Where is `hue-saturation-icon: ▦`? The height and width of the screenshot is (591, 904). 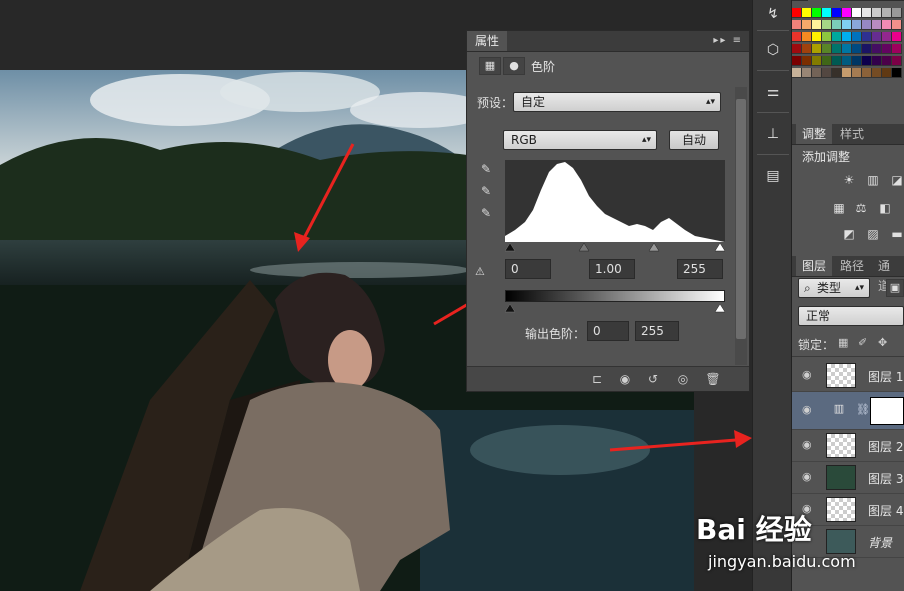
hue-saturation-icon: ▦ is located at coordinates (839, 208).